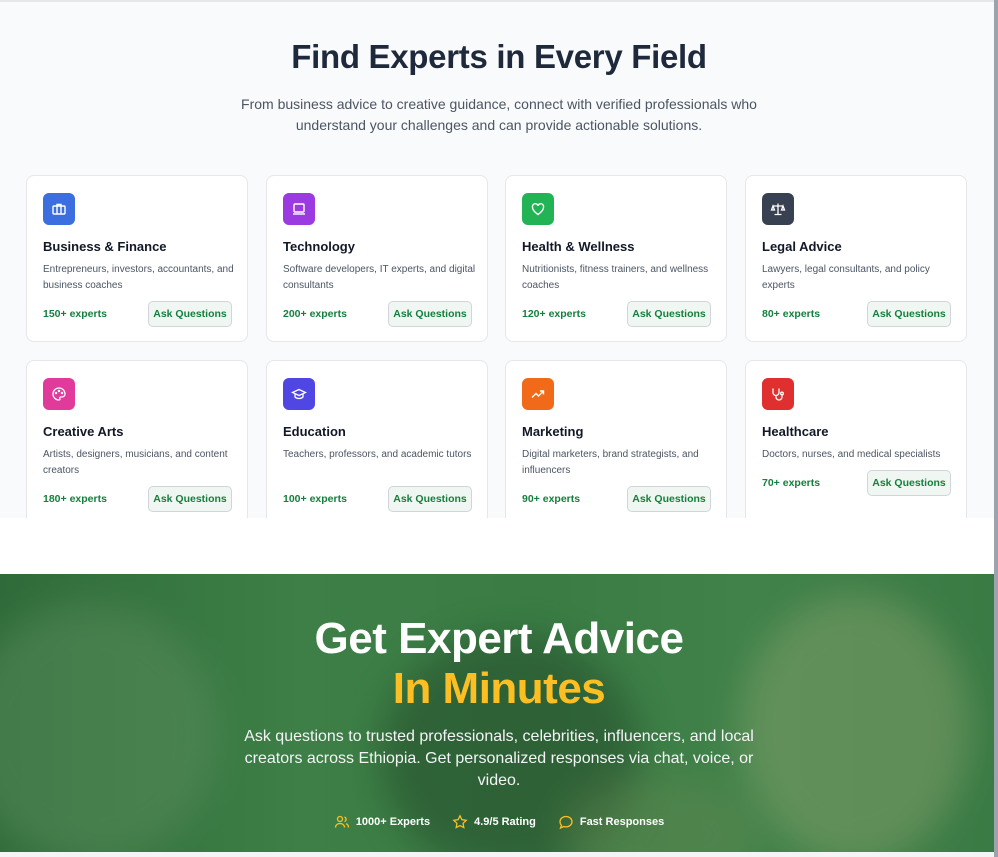 The image size is (998, 857). What do you see at coordinates (778, 394) in the screenshot?
I see `stethoscope-icon` at bounding box center [778, 394].